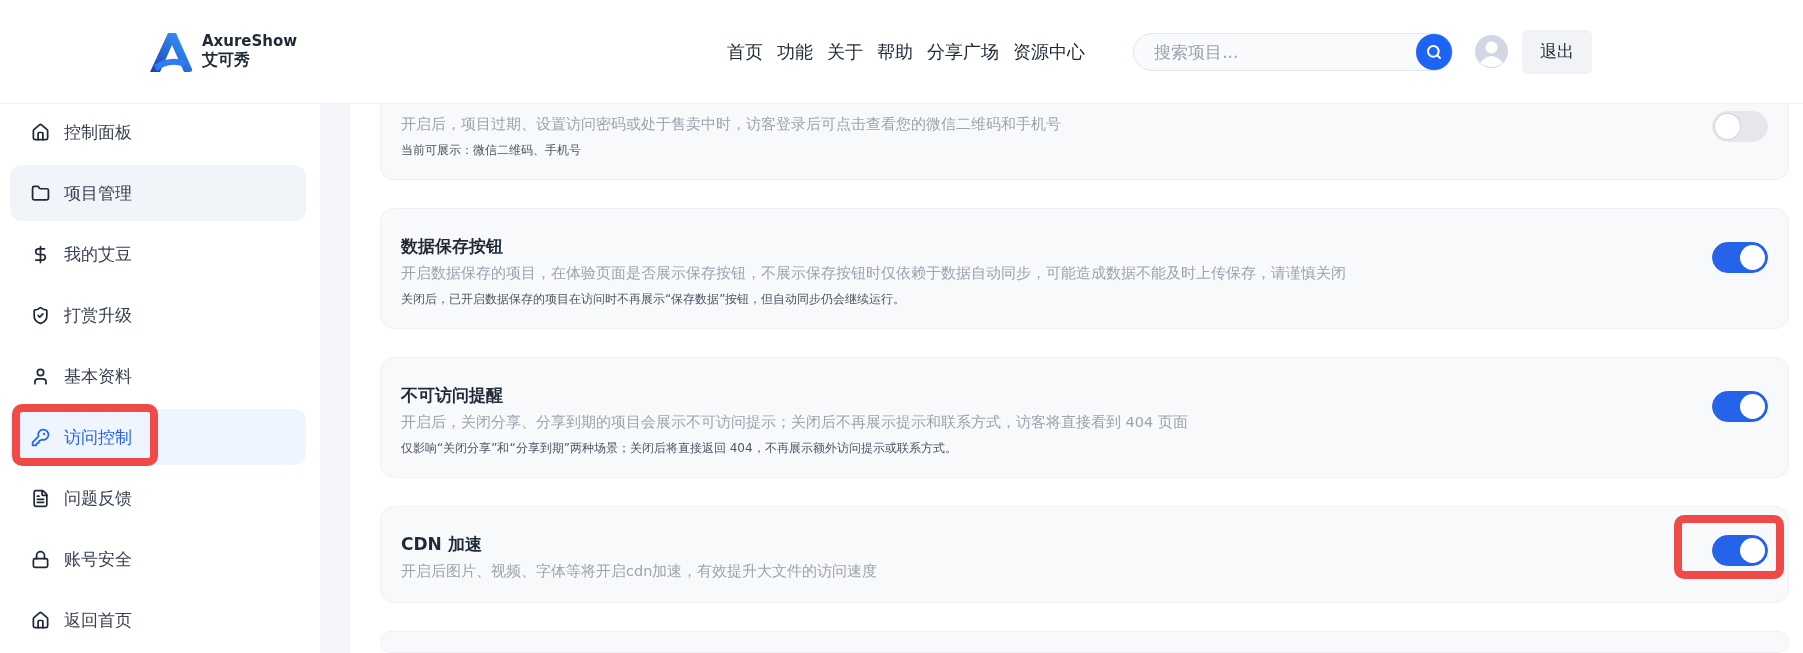 This screenshot has height=653, width=1803. I want to click on nav-link: 首页, so click(745, 51).